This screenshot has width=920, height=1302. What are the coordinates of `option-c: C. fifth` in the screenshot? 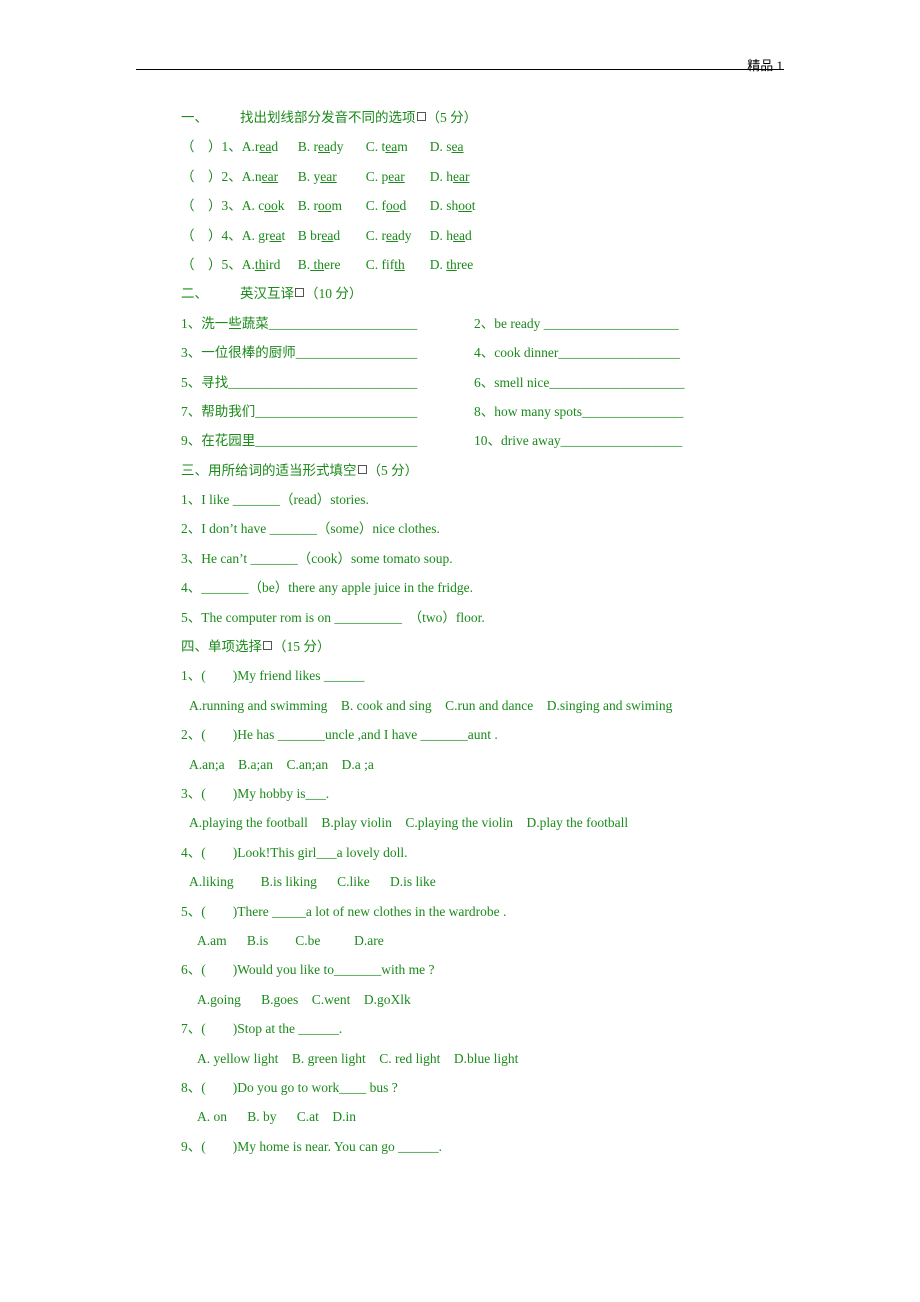 It's located at (398, 265).